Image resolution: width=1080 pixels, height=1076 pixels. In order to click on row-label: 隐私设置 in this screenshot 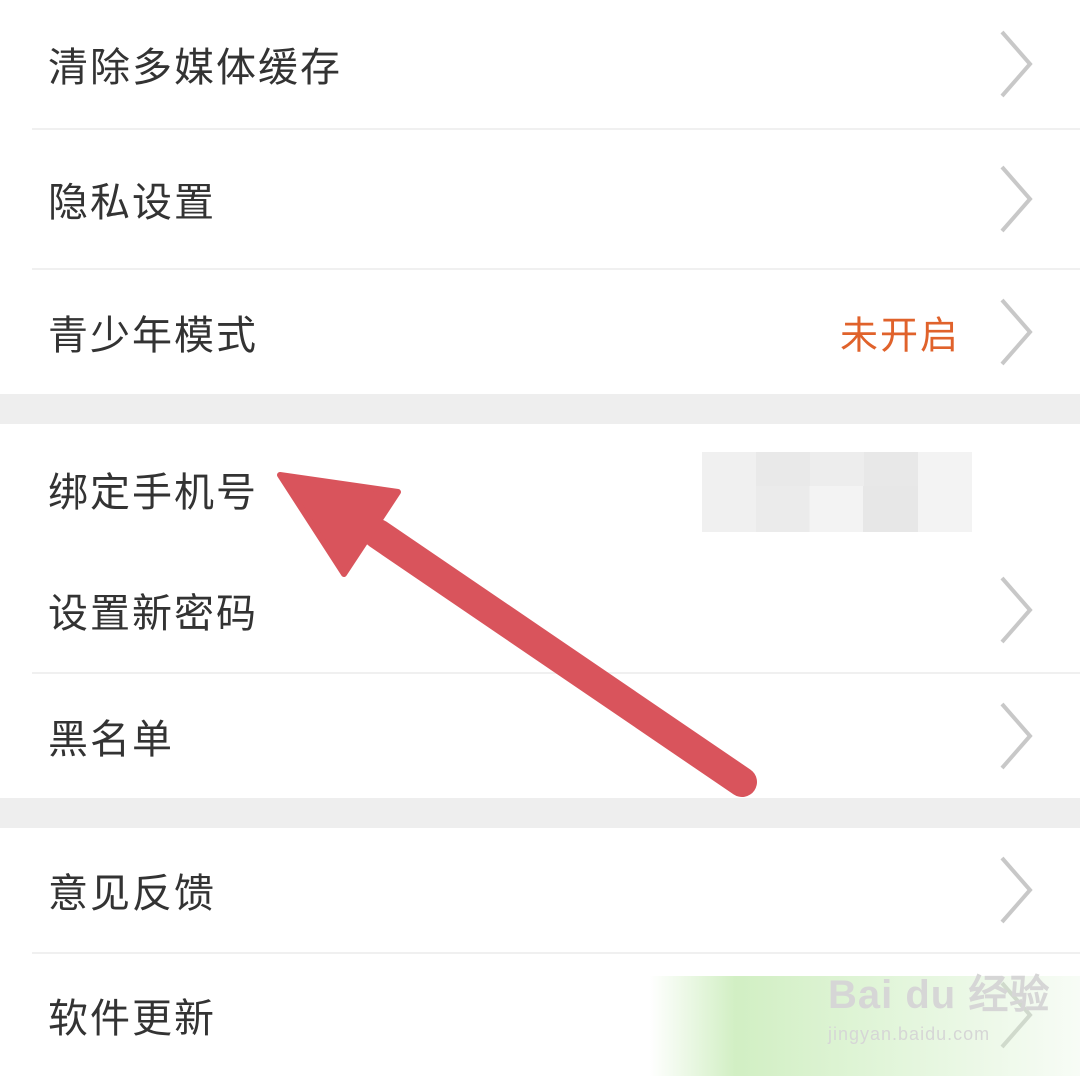, I will do `click(132, 203)`.